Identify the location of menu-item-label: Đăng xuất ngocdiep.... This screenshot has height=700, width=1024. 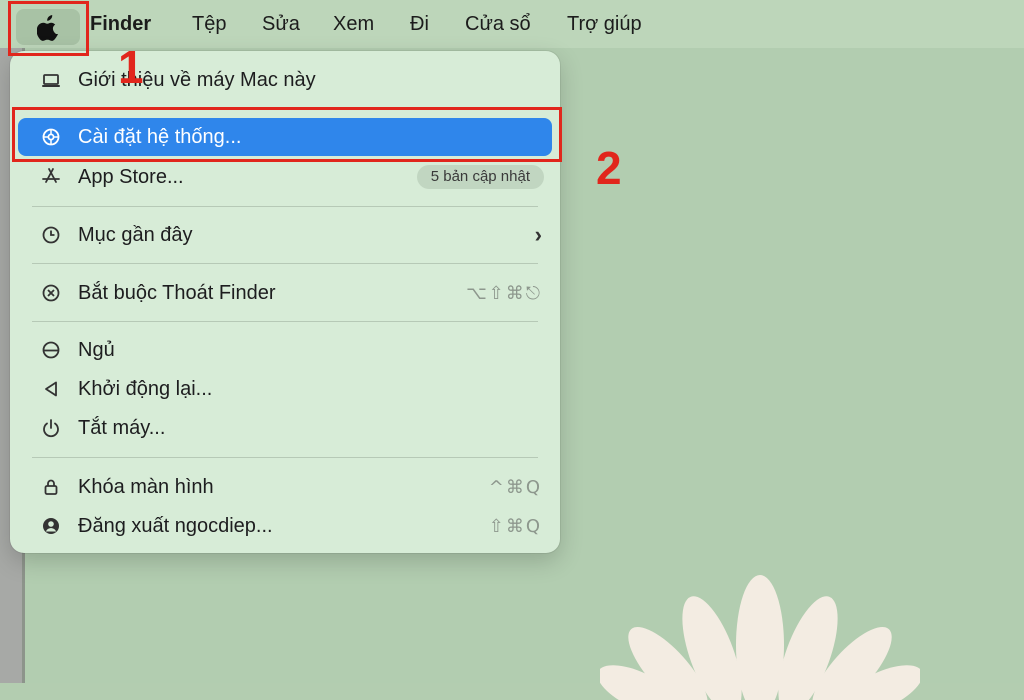
(175, 526).